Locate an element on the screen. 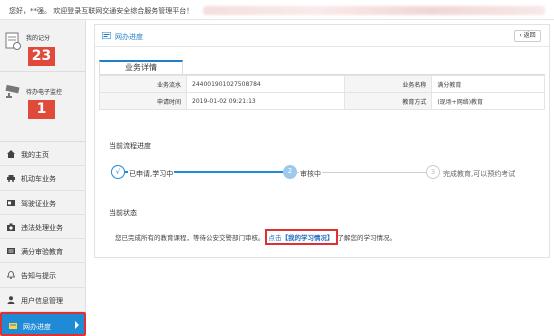 Image resolution: width=554 pixels, height=336 pixels. sidebar-item-vehicle: 机动车业务 is located at coordinates (43, 178).